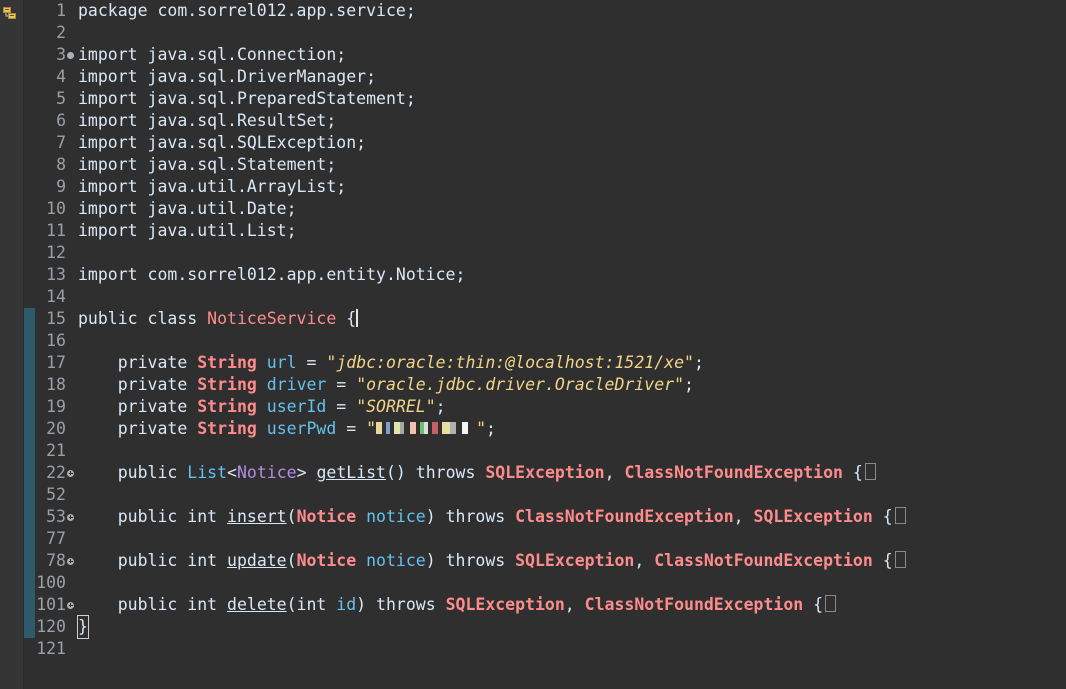  I want to click on fold-collapse-icon, so click(70, 55).